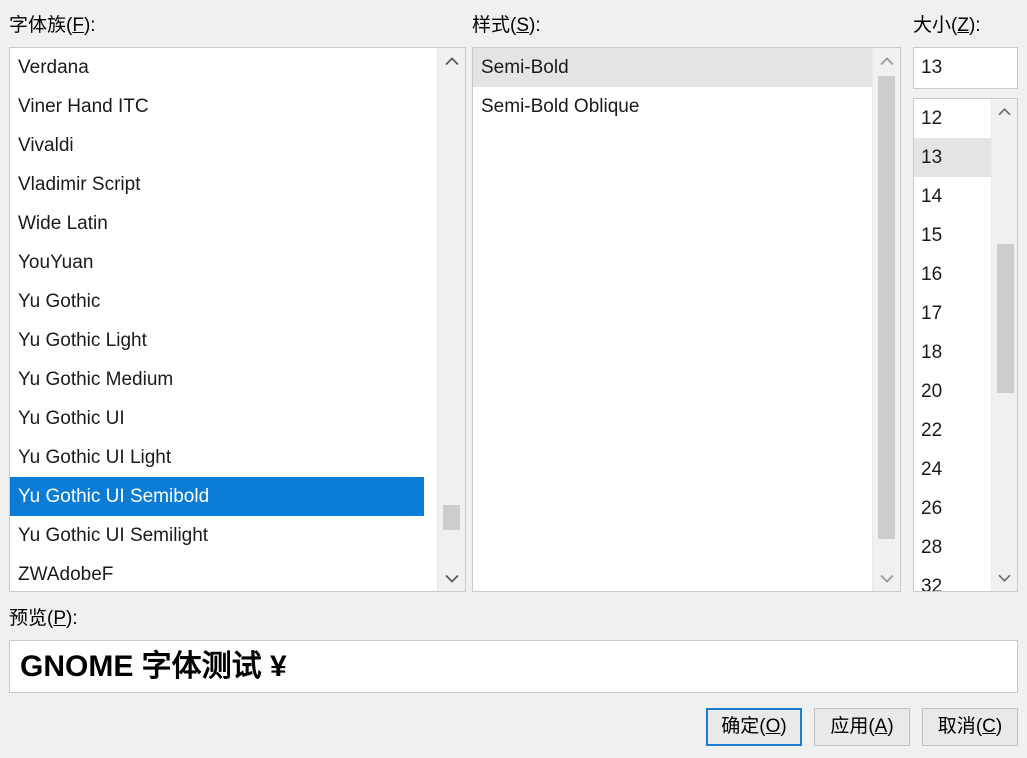 This screenshot has width=1027, height=758. What do you see at coordinates (53, 67) in the screenshot?
I see `list-item-label: Verdana` at bounding box center [53, 67].